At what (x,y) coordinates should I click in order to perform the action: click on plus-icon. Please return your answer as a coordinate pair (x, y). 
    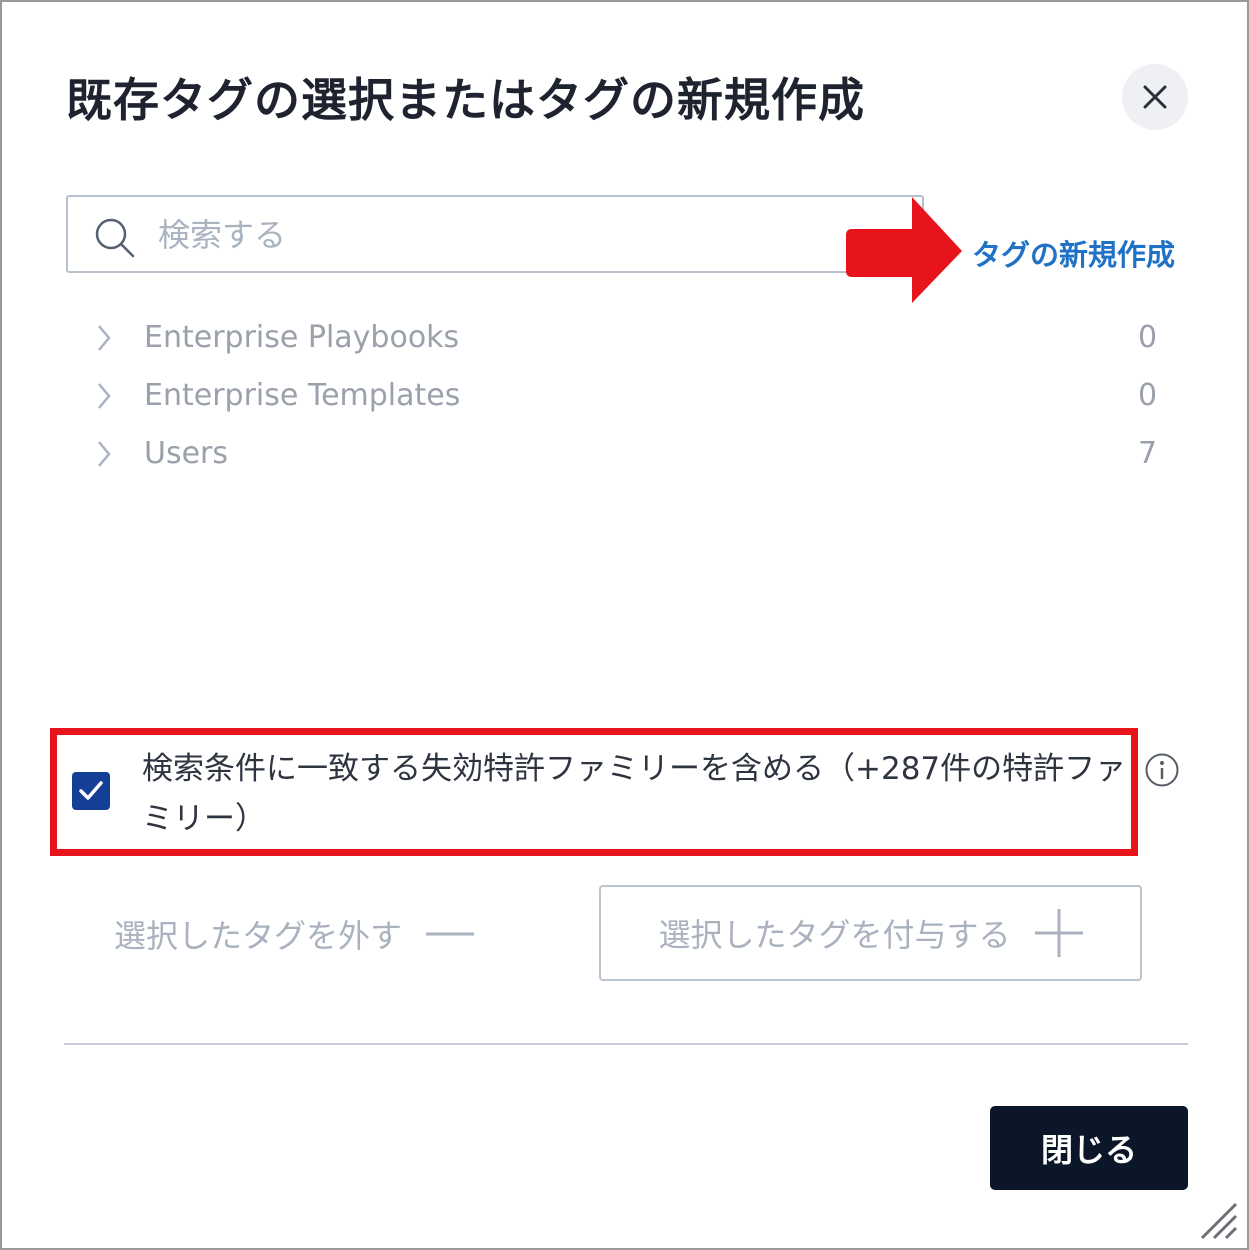
    Looking at the image, I should click on (1058, 933).